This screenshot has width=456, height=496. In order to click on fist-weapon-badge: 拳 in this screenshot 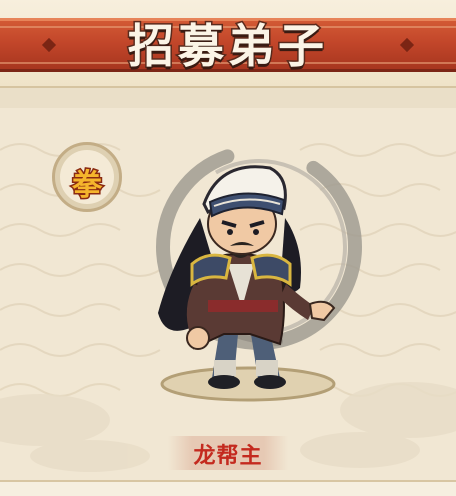, I will do `click(87, 177)`.